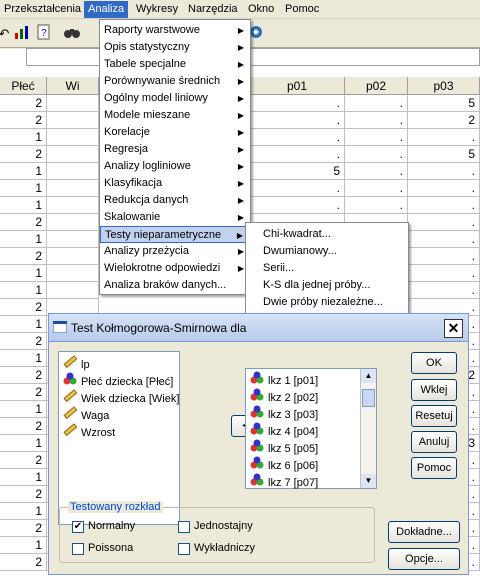  What do you see at coordinates (106, 9) in the screenshot?
I see `menu-analiza: Analiza` at bounding box center [106, 9].